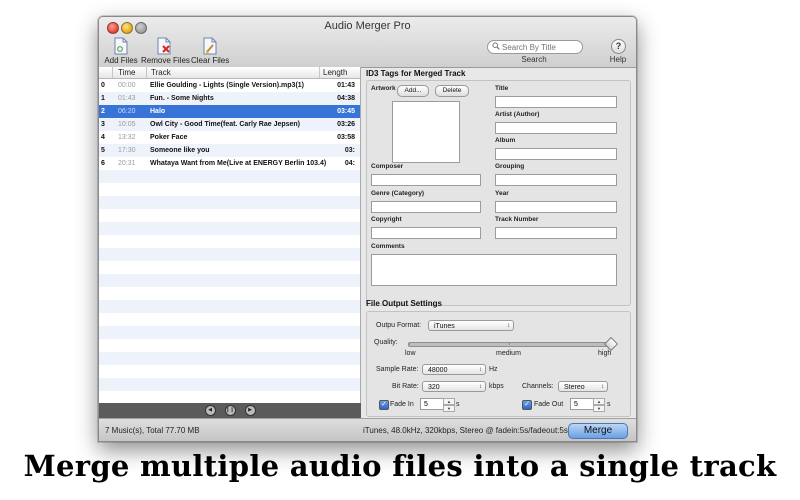  What do you see at coordinates (164, 46) in the screenshot?
I see `remove-files-icon` at bounding box center [164, 46].